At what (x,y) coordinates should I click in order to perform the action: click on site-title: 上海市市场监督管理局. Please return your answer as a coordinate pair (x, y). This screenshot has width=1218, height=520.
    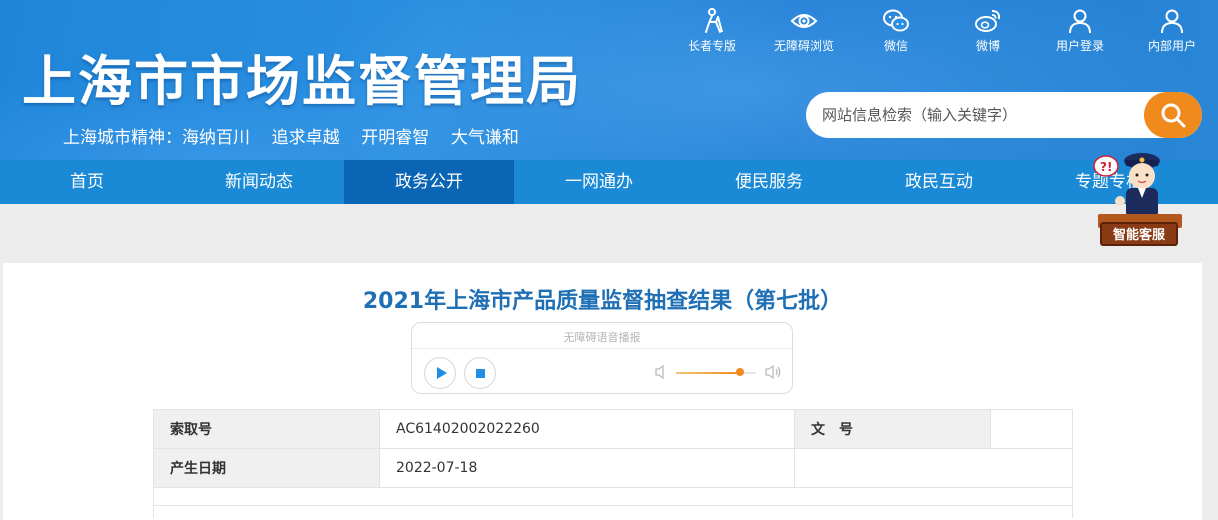
    Looking at the image, I should click on (302, 82).